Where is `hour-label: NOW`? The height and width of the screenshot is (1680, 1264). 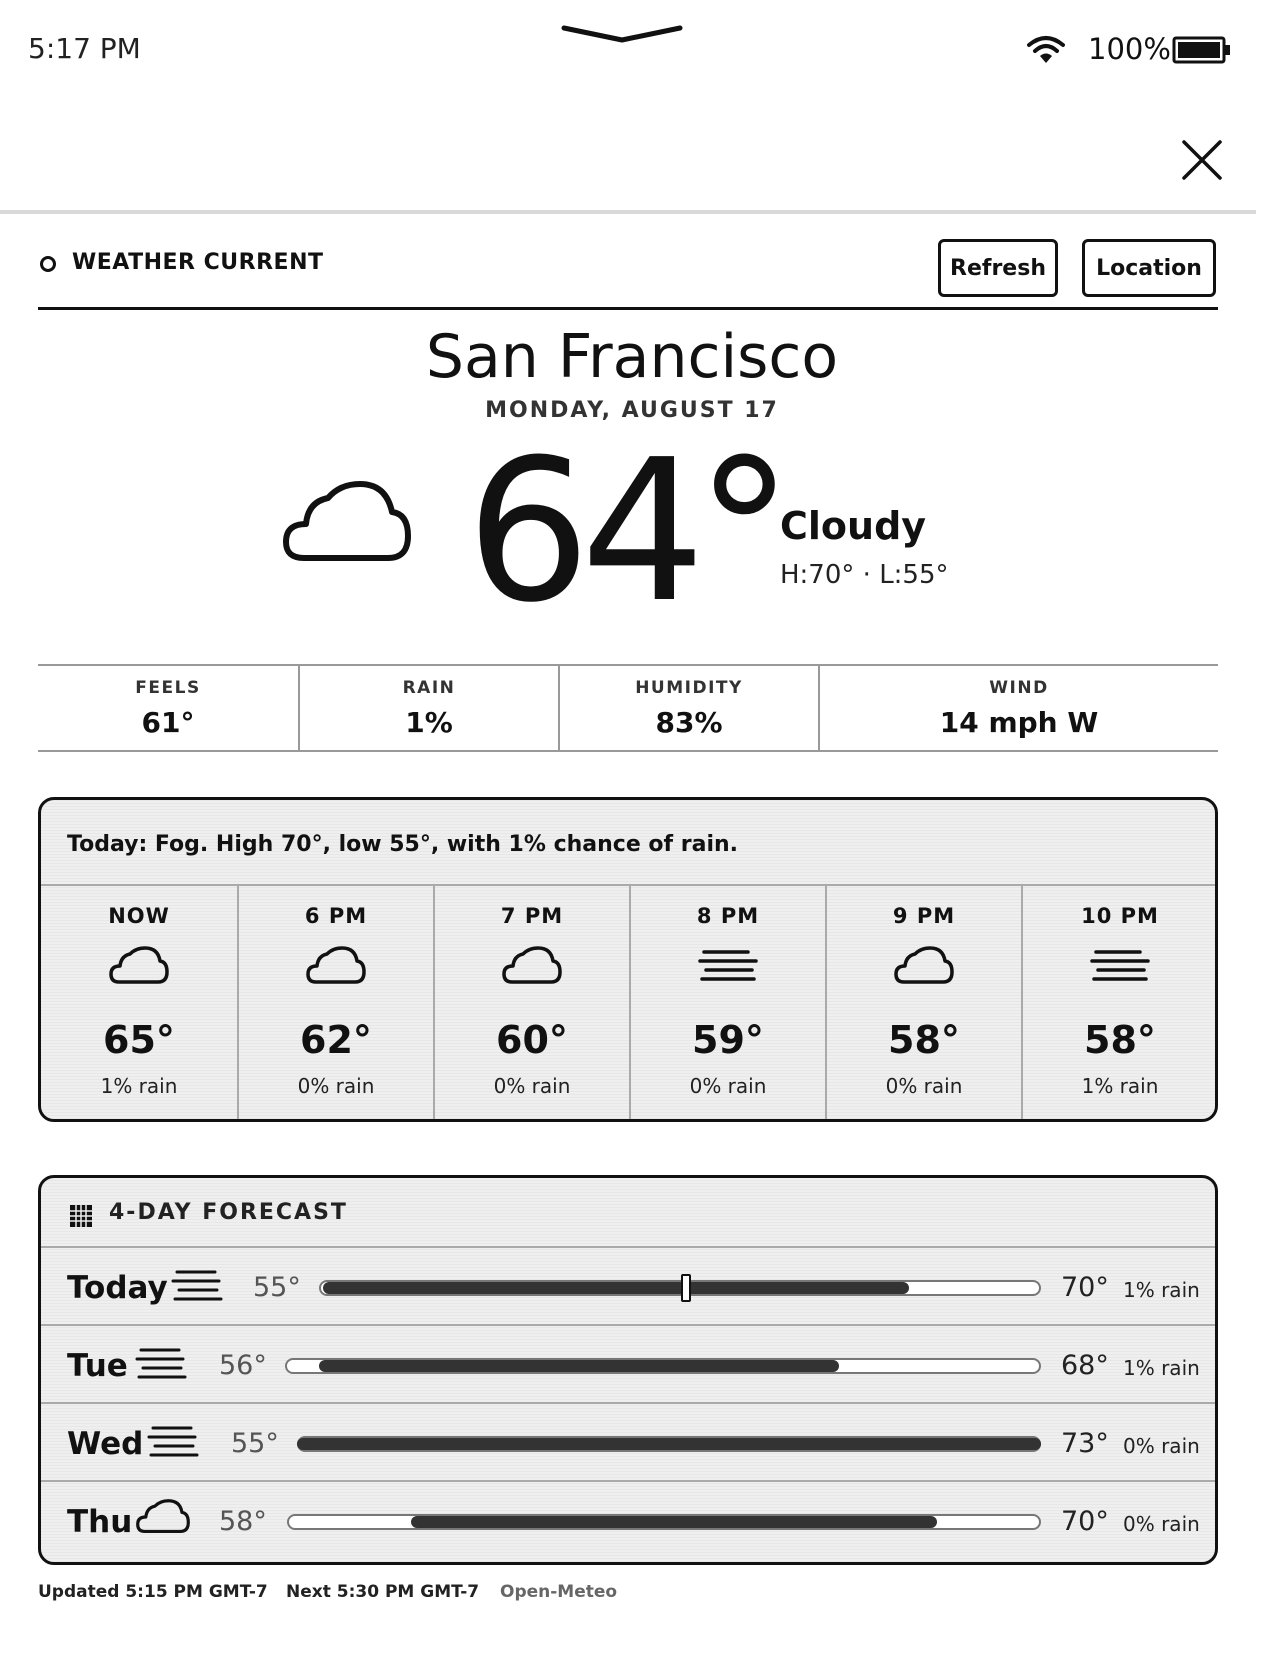 hour-label: NOW is located at coordinates (139, 916).